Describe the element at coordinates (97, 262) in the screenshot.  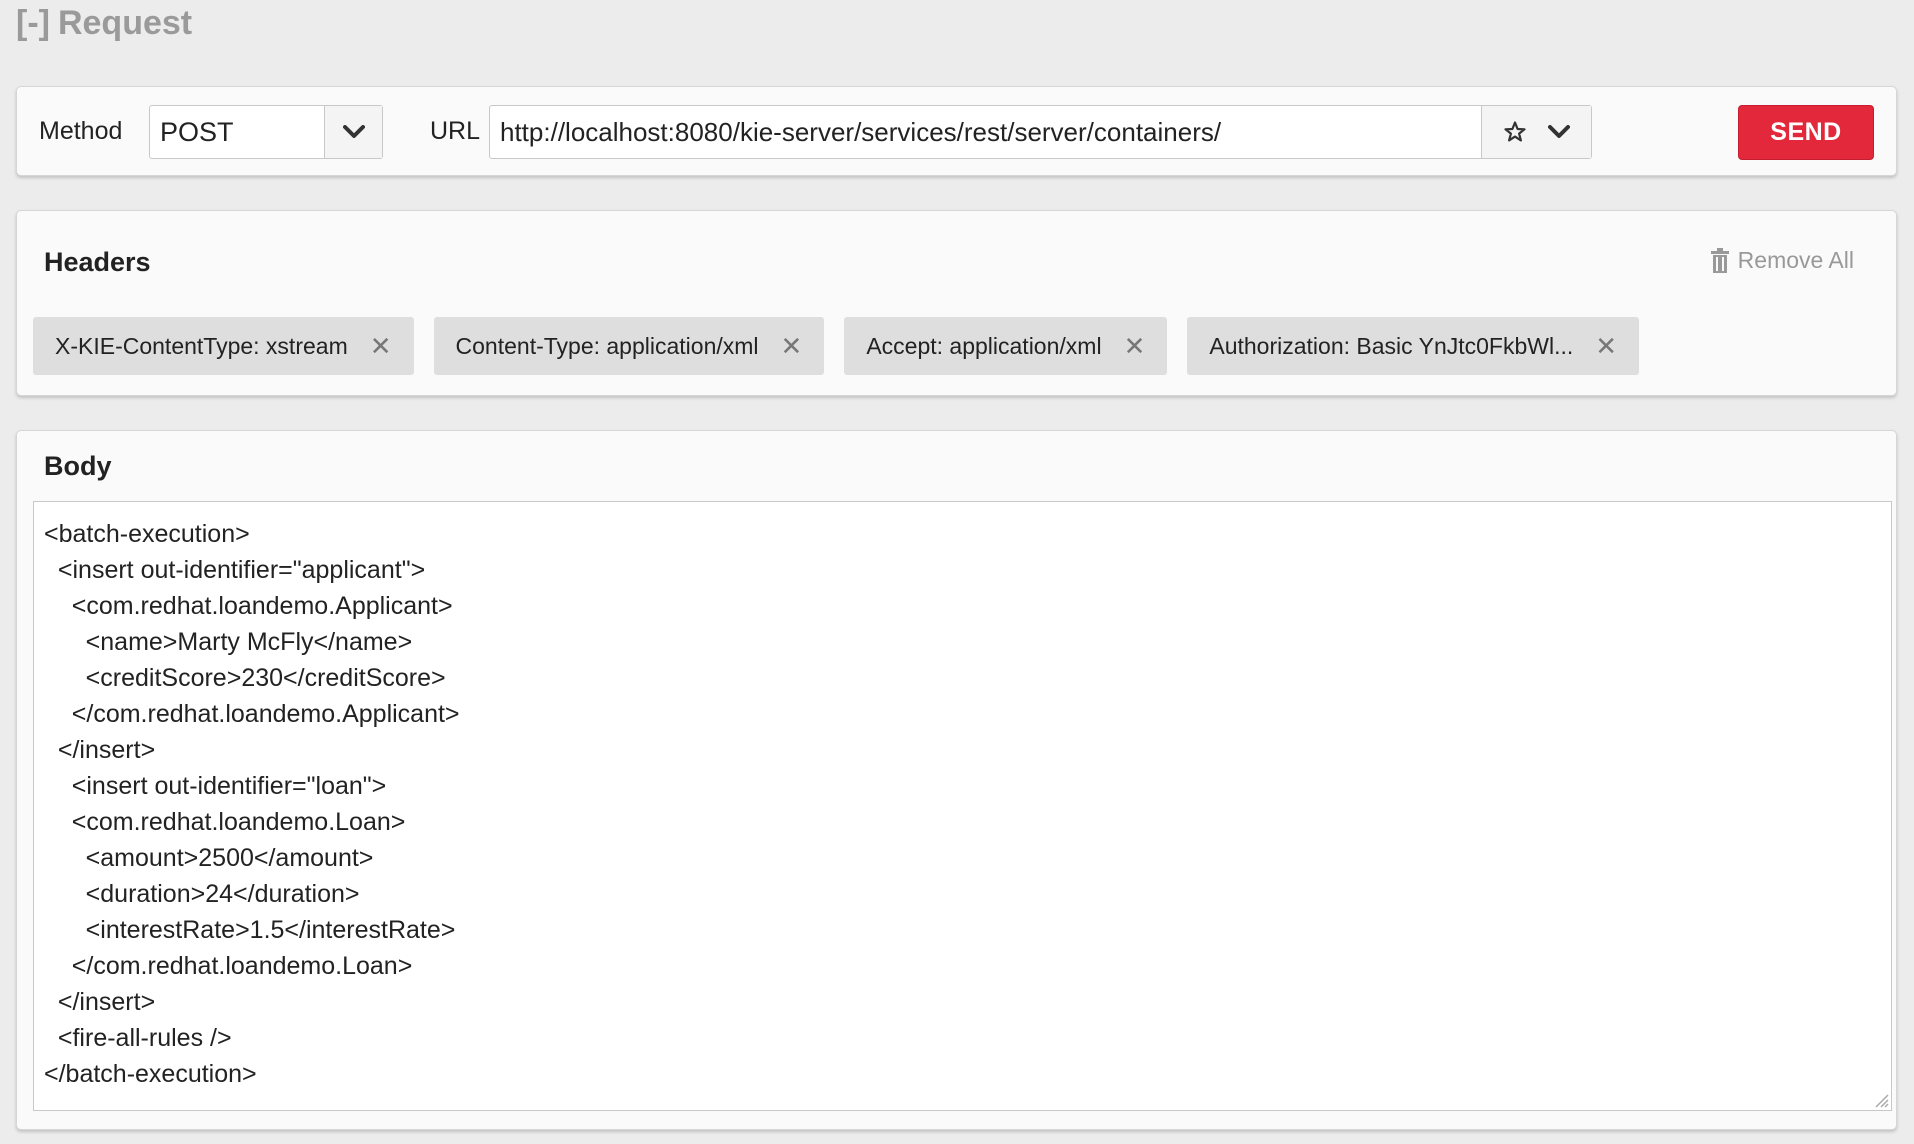
I see `headers-title: Headers` at that location.